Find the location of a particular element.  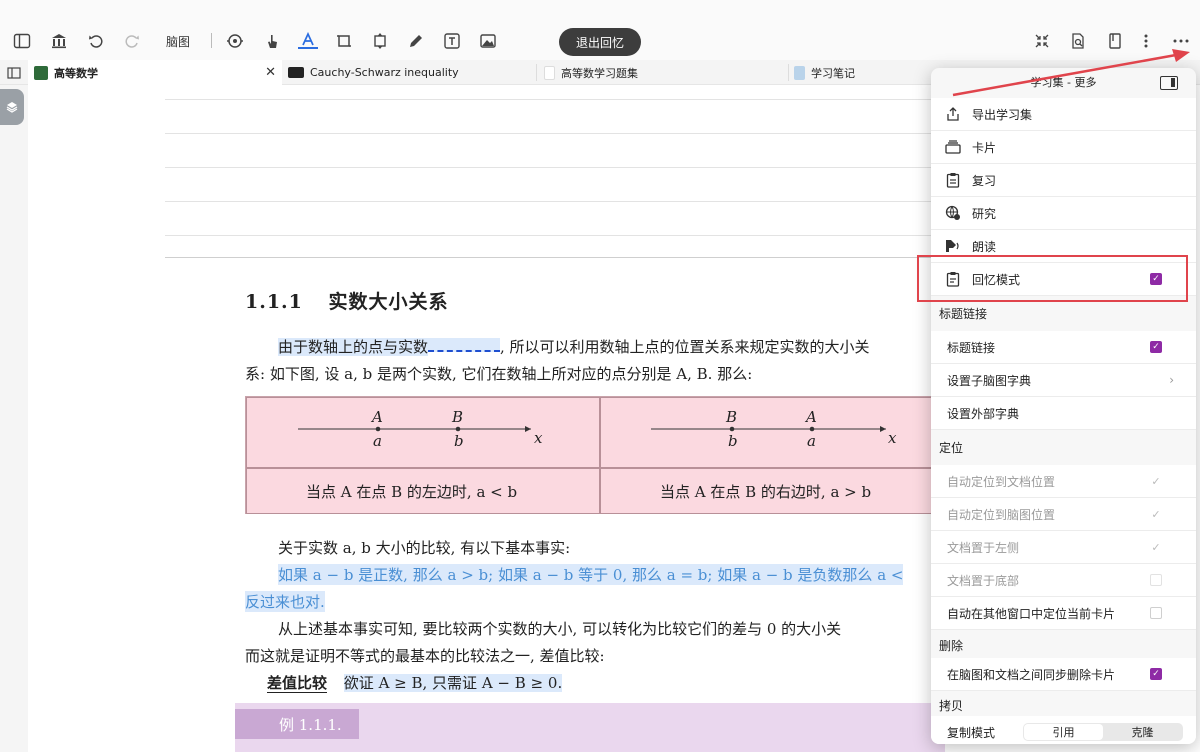

menu-item-label: 导出学习集 is located at coordinates (1002, 114).